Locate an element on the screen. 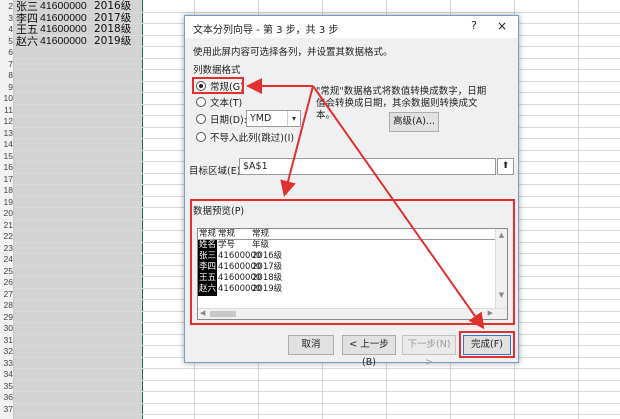  row-header: 35 is located at coordinates (7, 386).